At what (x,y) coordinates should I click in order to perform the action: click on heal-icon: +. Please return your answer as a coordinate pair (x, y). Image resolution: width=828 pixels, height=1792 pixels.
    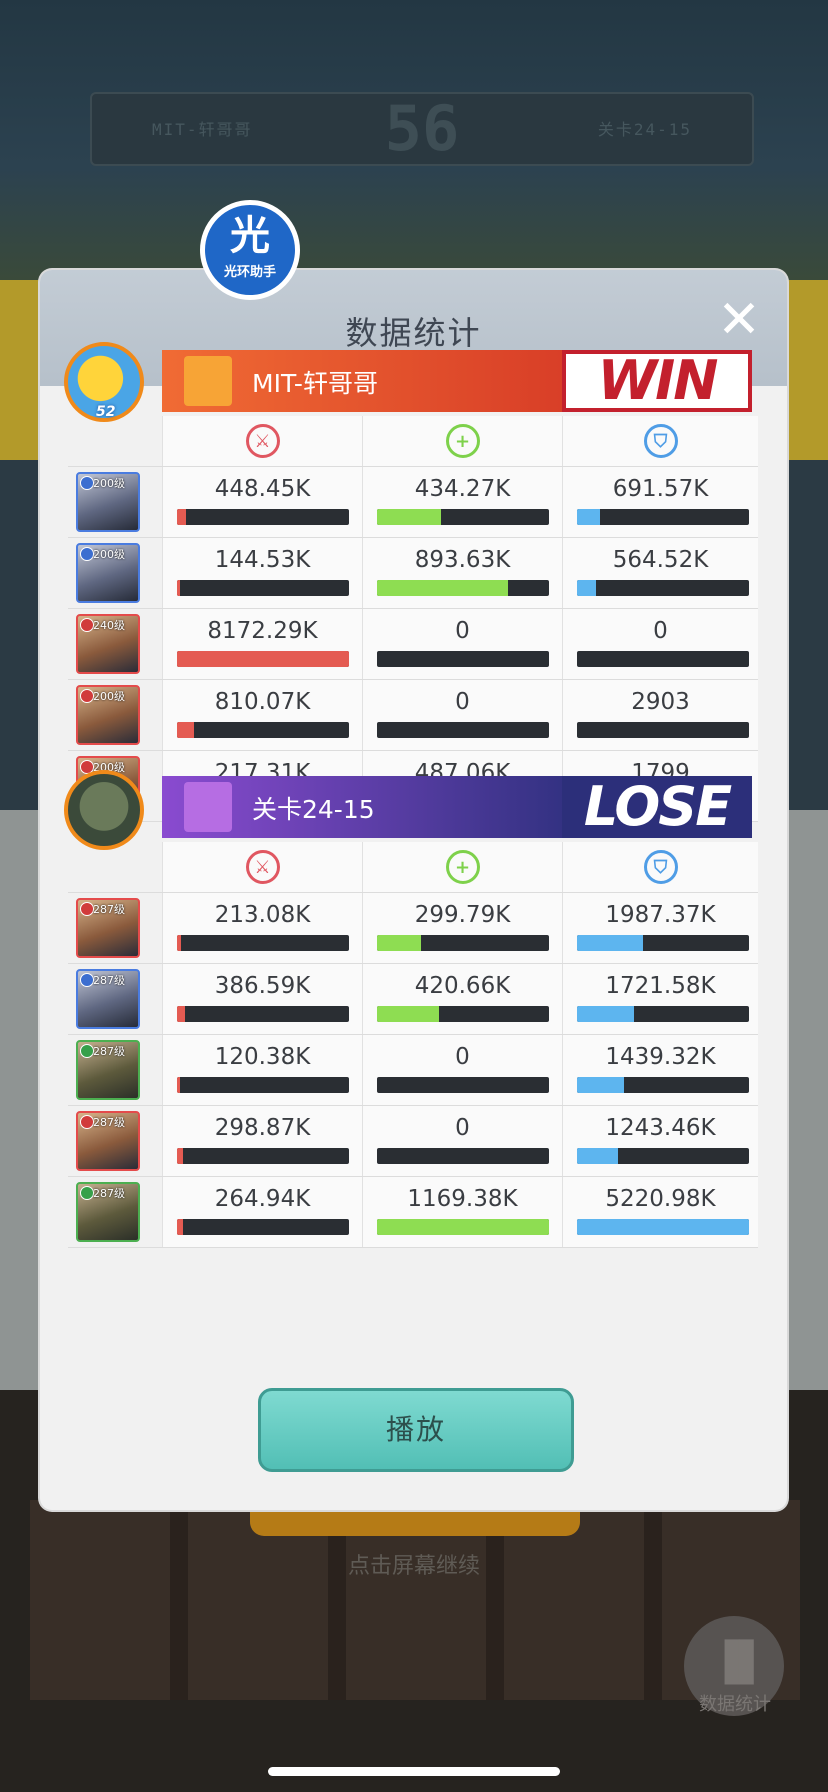
    Looking at the image, I should click on (462, 441).